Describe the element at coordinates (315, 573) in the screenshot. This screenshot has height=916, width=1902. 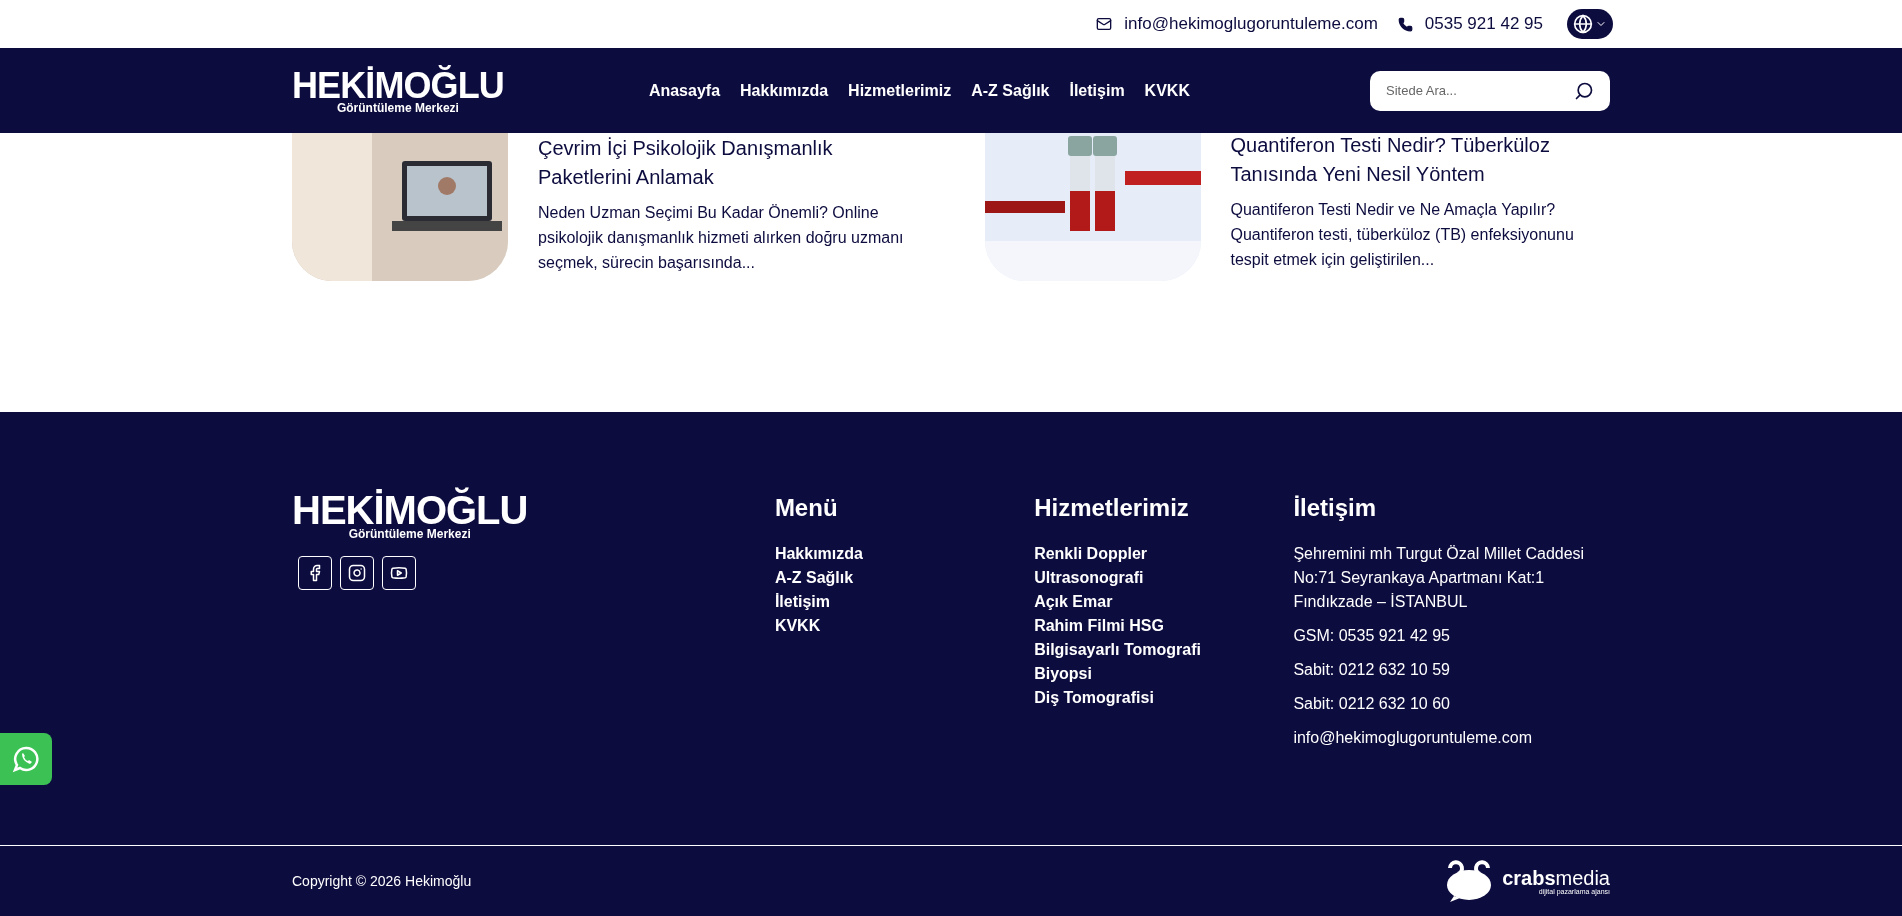
I see `facebook-icon` at that location.